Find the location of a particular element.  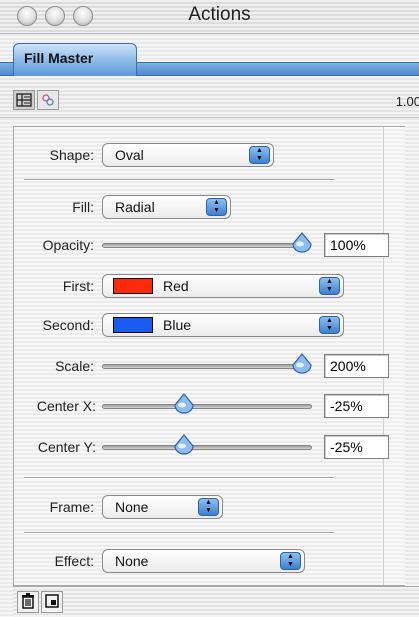

shape-row: Shape: Oval is located at coordinates (209, 156).